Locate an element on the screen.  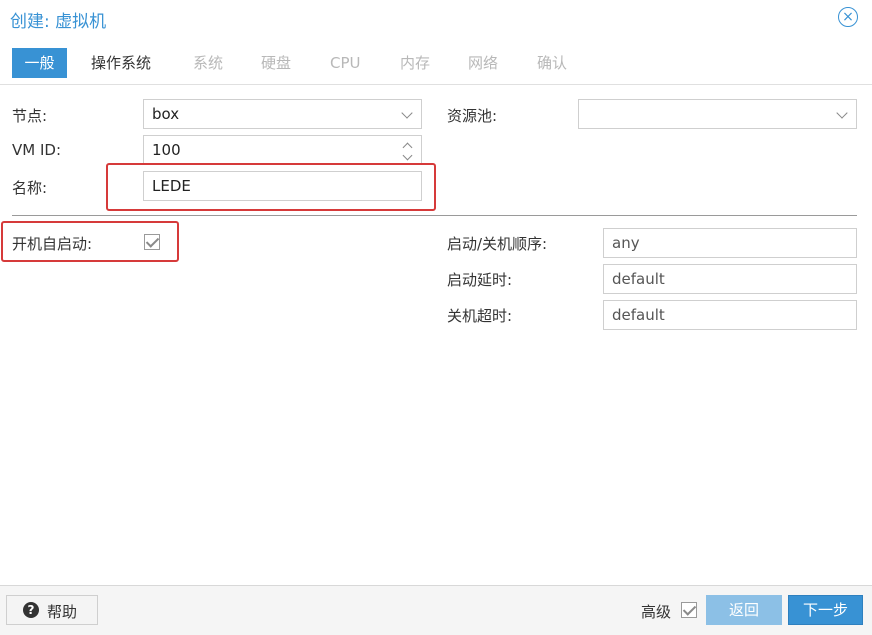
tab-network: 网络 is located at coordinates (483, 63).